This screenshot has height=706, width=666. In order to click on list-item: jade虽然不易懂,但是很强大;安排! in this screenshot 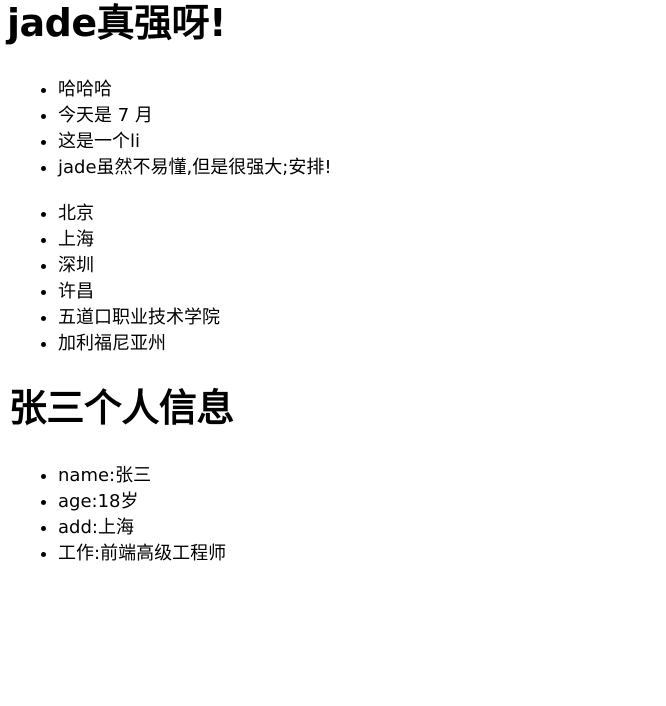, I will do `click(195, 168)`.